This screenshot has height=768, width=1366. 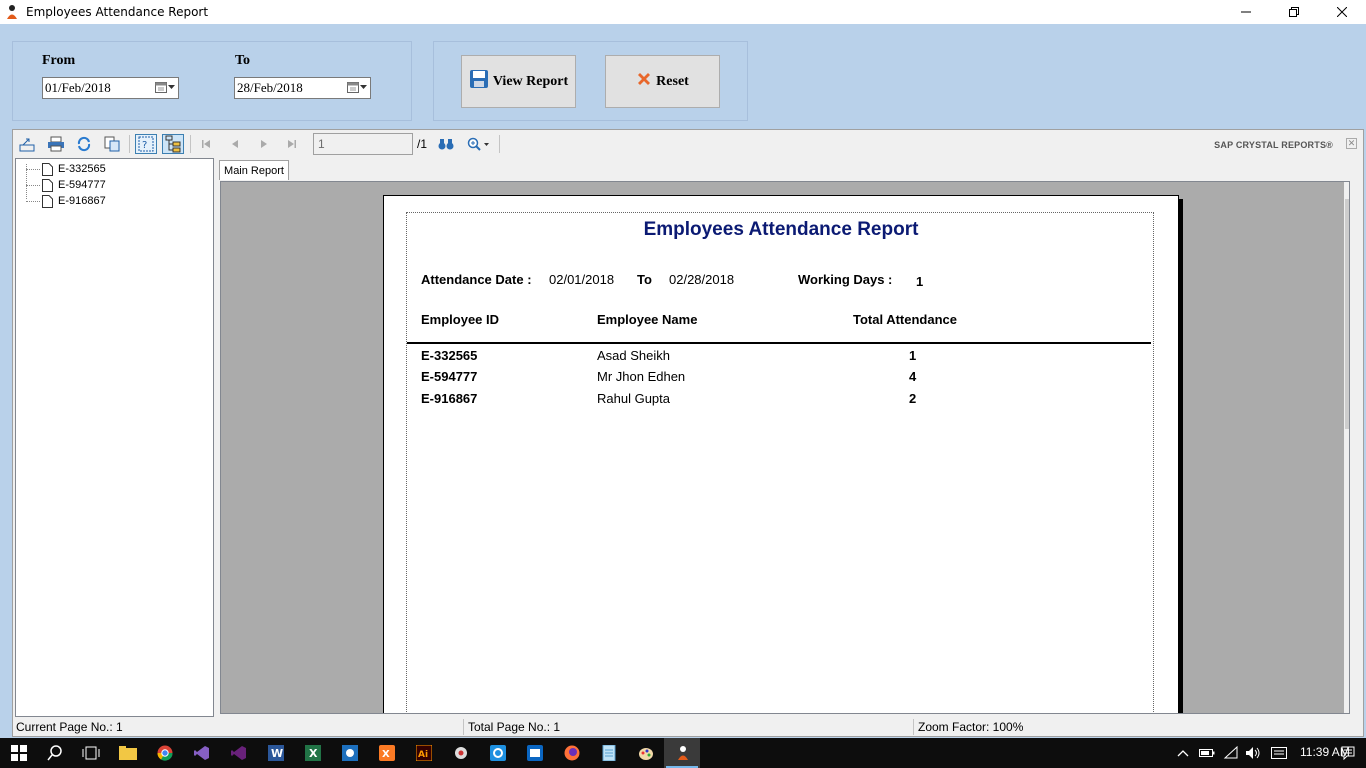 I want to click on app-tool-icon, so click(x=461, y=753).